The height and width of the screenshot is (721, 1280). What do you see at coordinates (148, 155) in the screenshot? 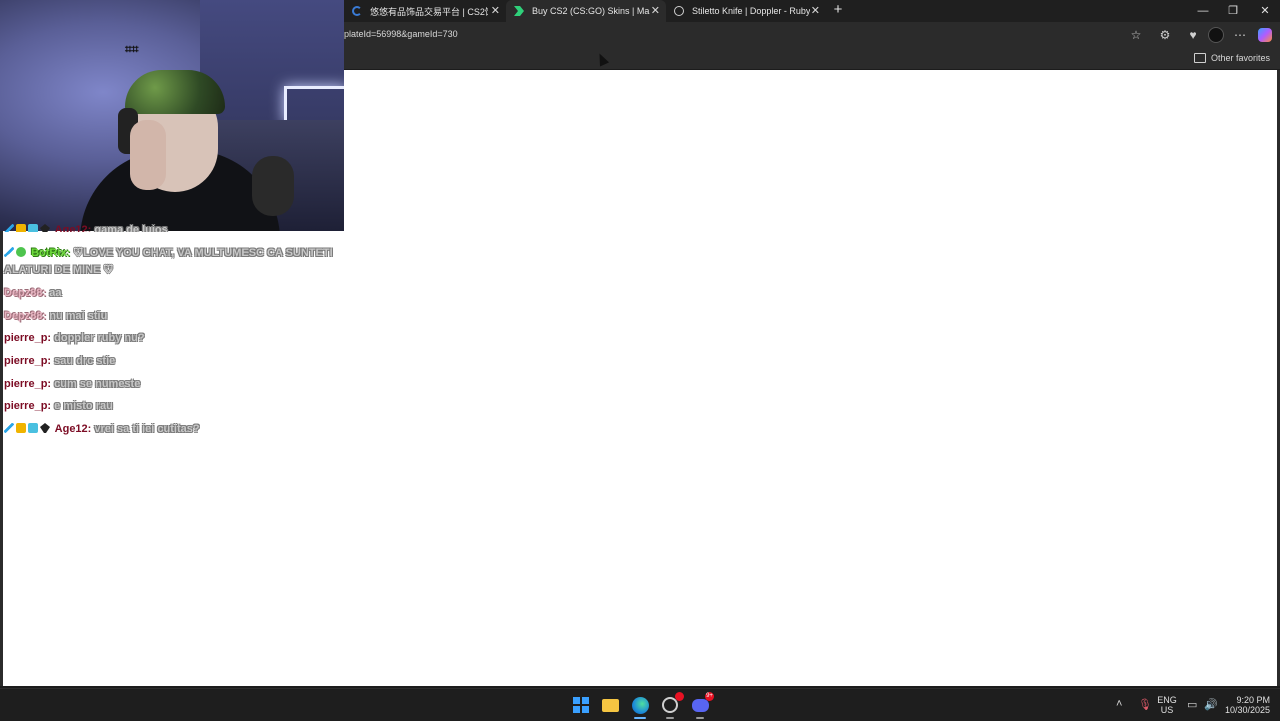
I see `webcam-person-hand` at bounding box center [148, 155].